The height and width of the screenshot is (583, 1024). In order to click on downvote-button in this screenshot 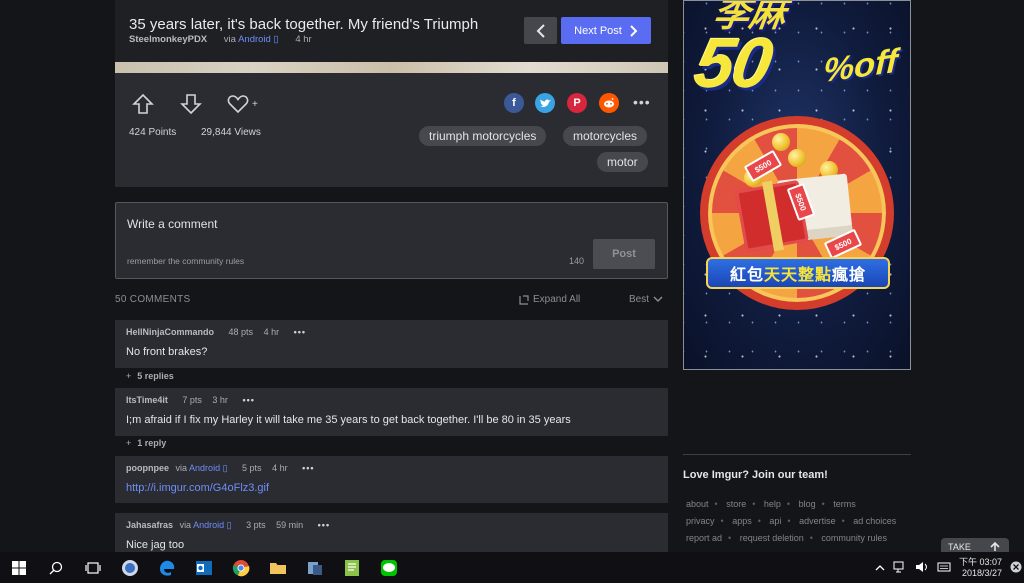, I will do `click(191, 104)`.